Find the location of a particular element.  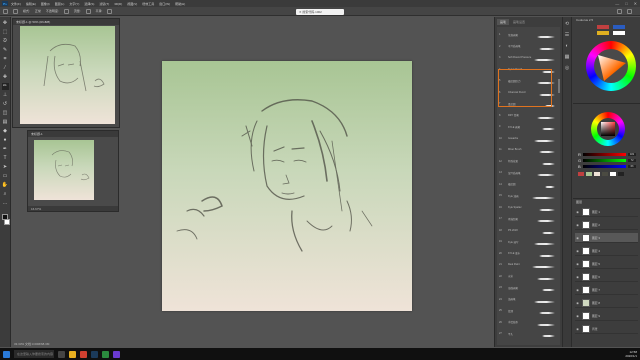

path-select-tool-icon: ➤ is located at coordinates (5, 167).